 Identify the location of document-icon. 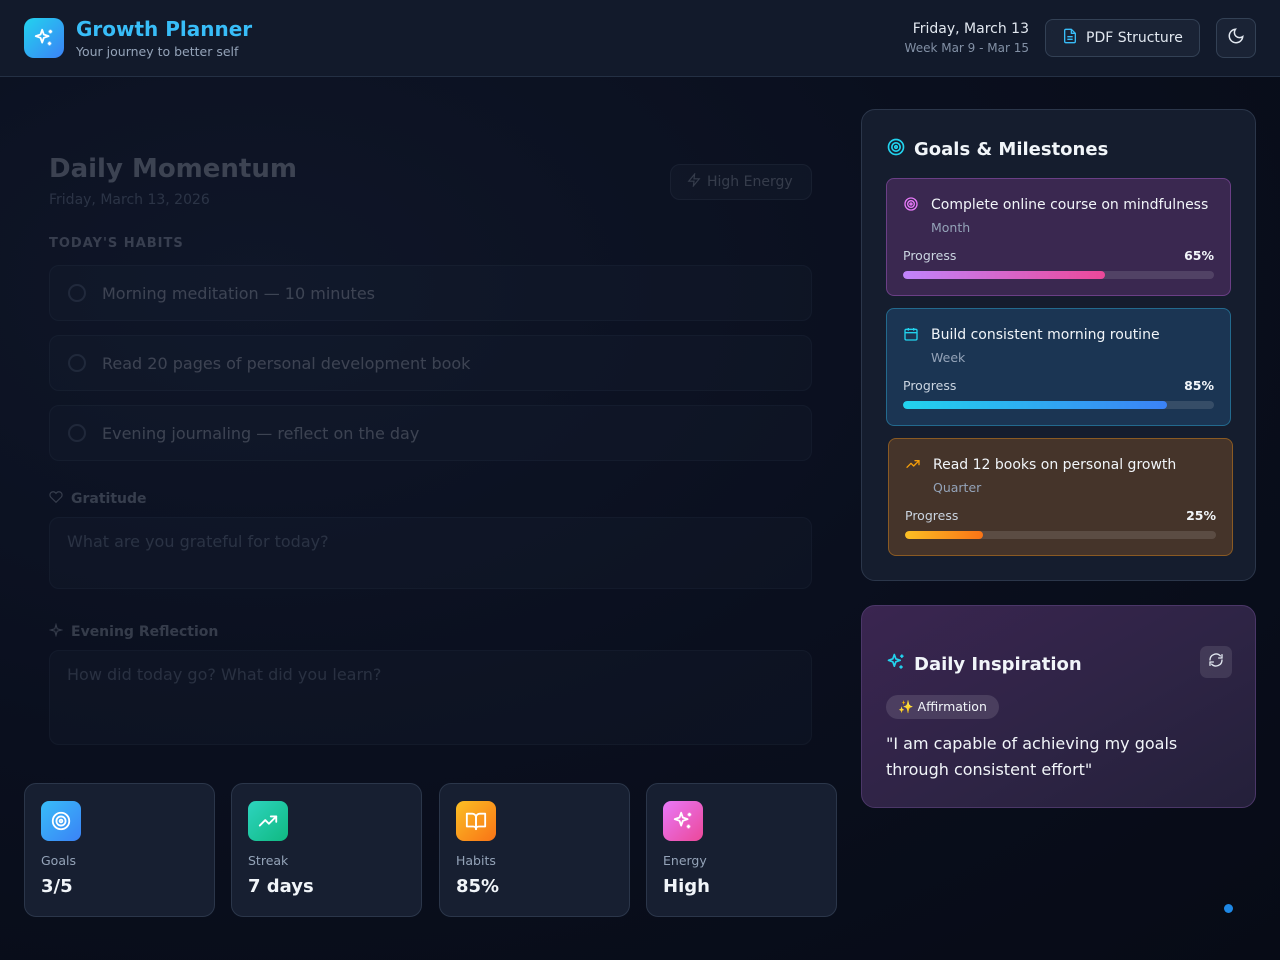
(1070, 38).